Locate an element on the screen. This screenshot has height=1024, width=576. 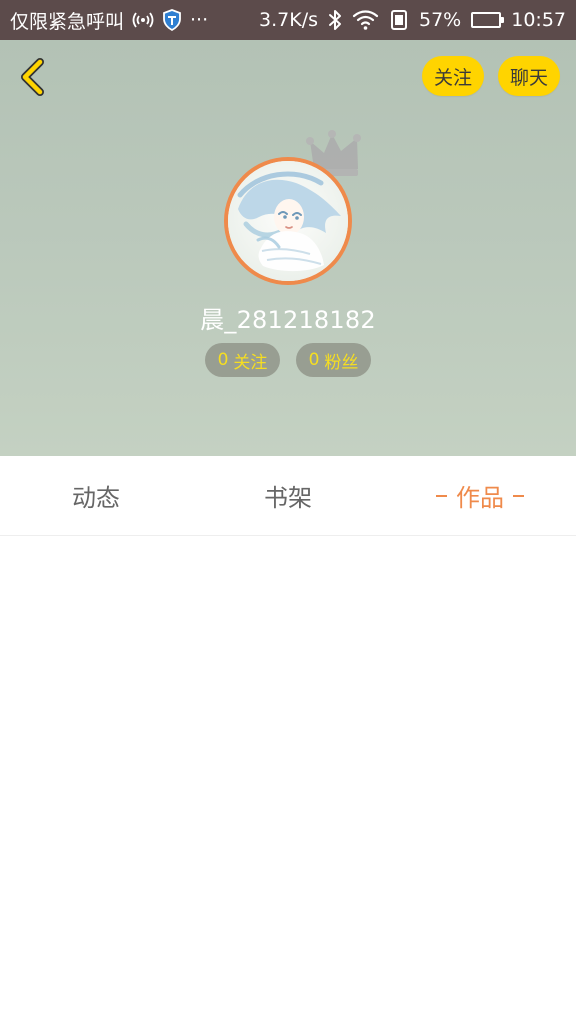
fans-count: 0 is located at coordinates (314, 360).